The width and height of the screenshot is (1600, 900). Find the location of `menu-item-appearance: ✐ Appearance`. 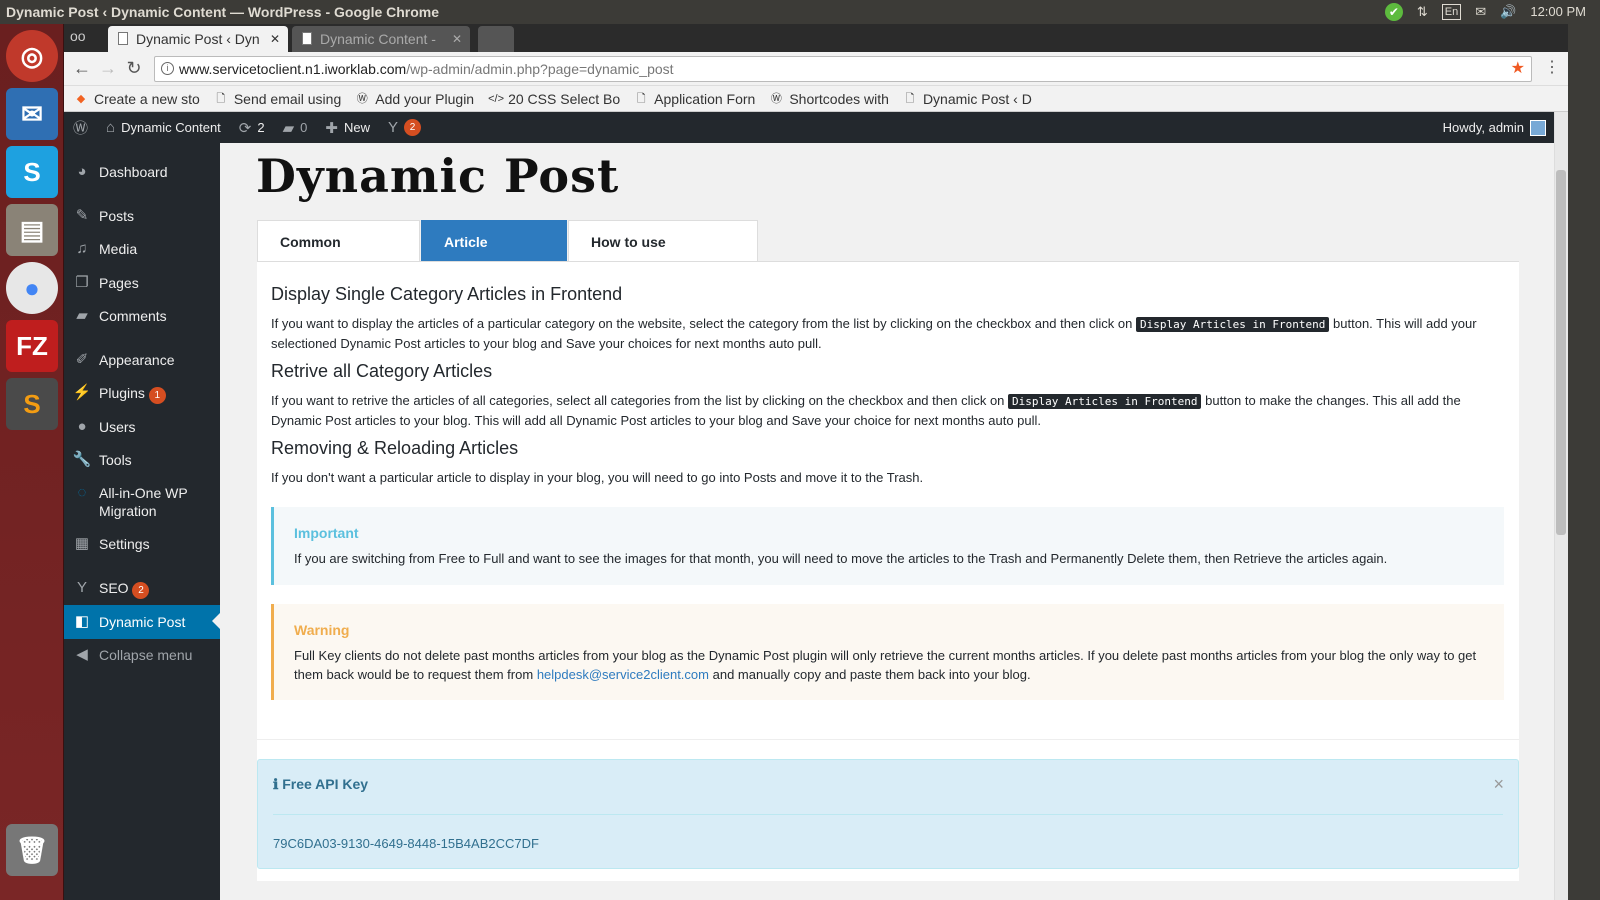

menu-item-appearance: ✐ Appearance is located at coordinates (142, 360).